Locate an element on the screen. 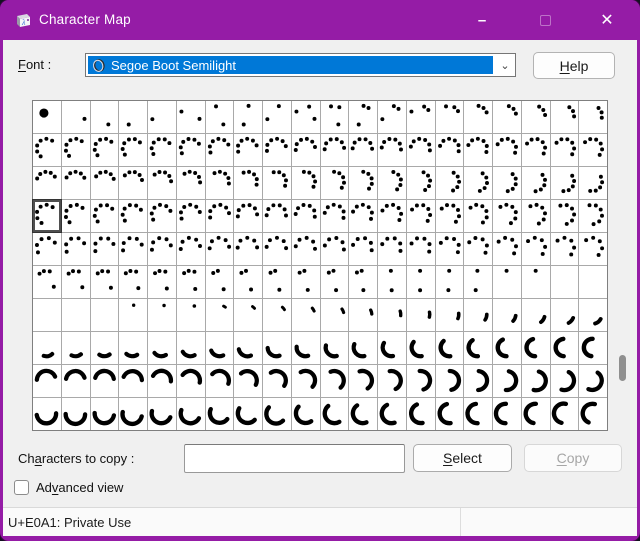 The height and width of the screenshot is (541, 640). character-cell-selected is located at coordinates (47, 216).